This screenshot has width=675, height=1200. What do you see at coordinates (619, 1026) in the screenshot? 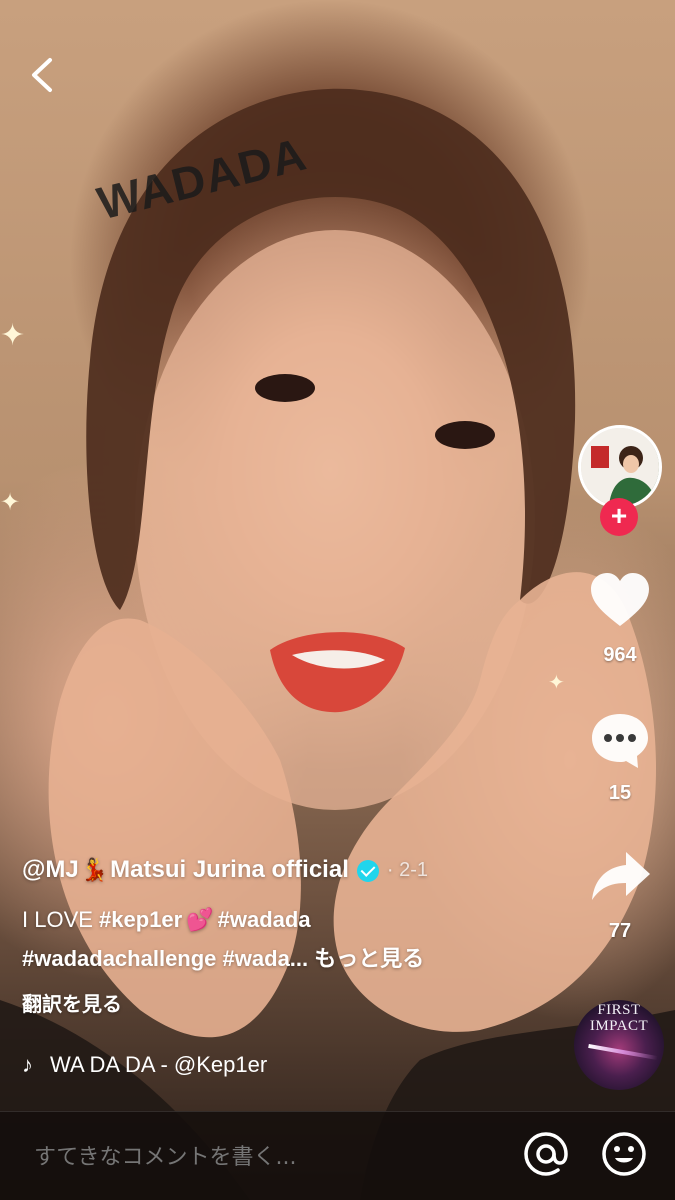
I see `disc-title-line2: IMPACT` at bounding box center [619, 1026].